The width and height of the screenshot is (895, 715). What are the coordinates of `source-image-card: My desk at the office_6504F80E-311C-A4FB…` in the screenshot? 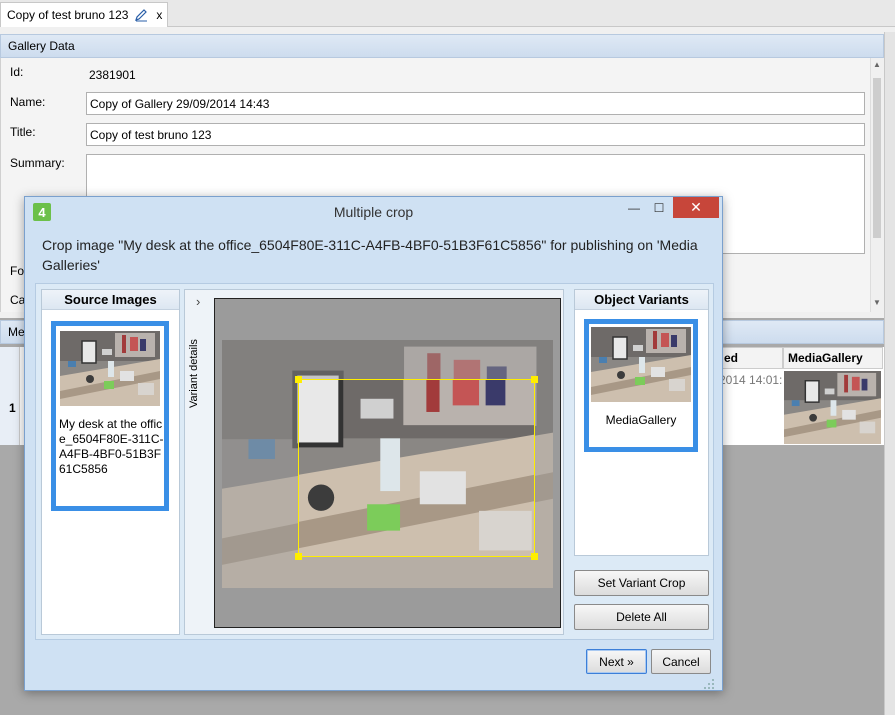 It's located at (110, 416).